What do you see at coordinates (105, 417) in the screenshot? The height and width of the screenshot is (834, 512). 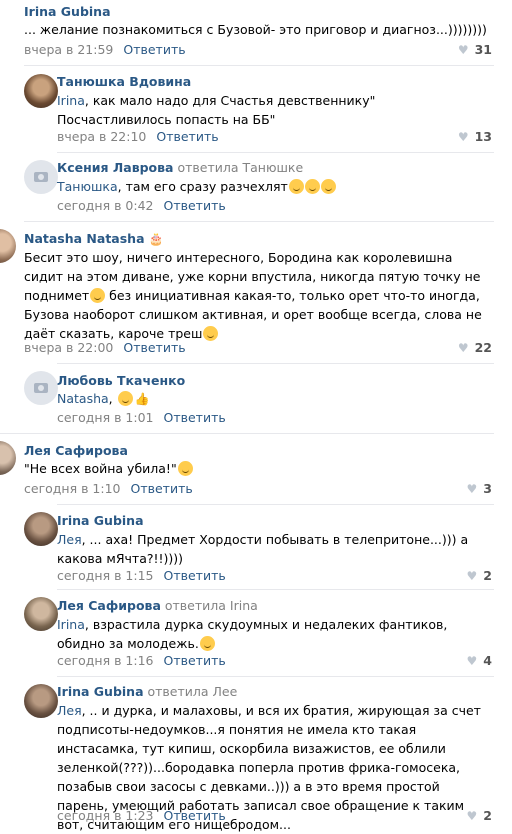 I see `comment-time: сегодня в 1:01` at bounding box center [105, 417].